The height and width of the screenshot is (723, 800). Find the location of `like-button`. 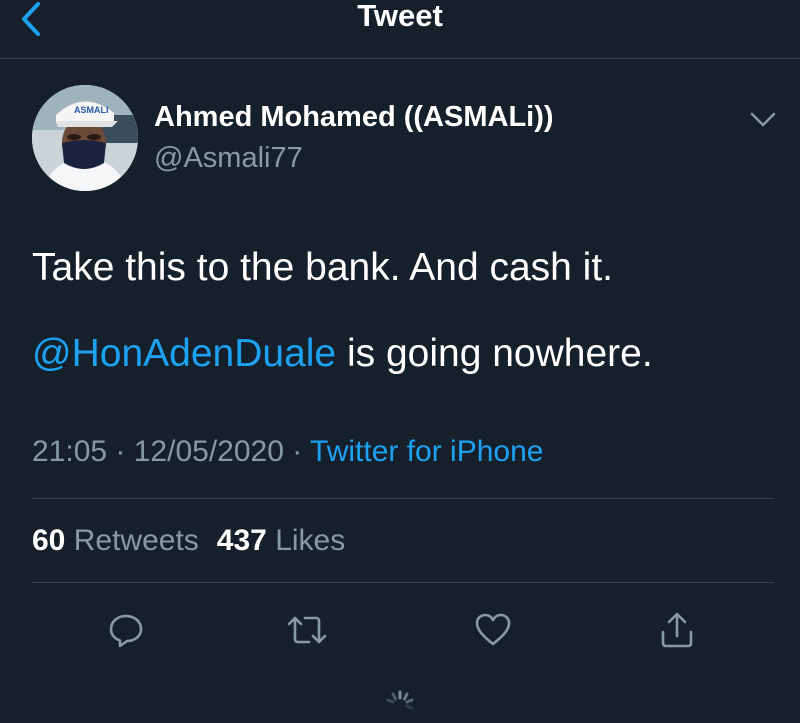

like-button is located at coordinates (493, 630).